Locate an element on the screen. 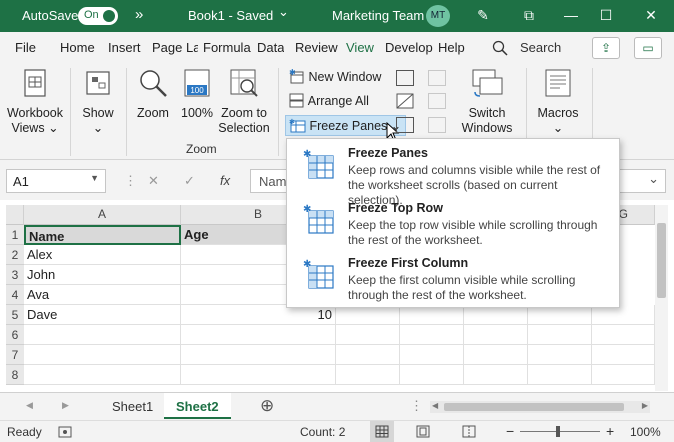 The image size is (674, 442). cancel-entry-icon: ✕ is located at coordinates (153, 181).